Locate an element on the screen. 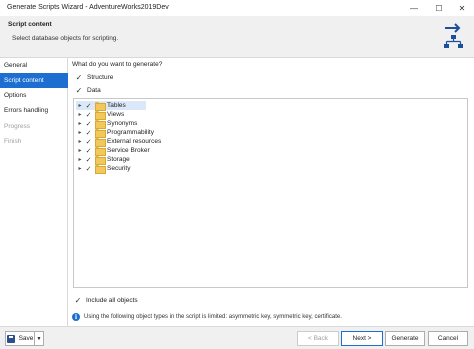 This screenshot has height=349, width=474. tree-item-label: Security is located at coordinates (119, 168).